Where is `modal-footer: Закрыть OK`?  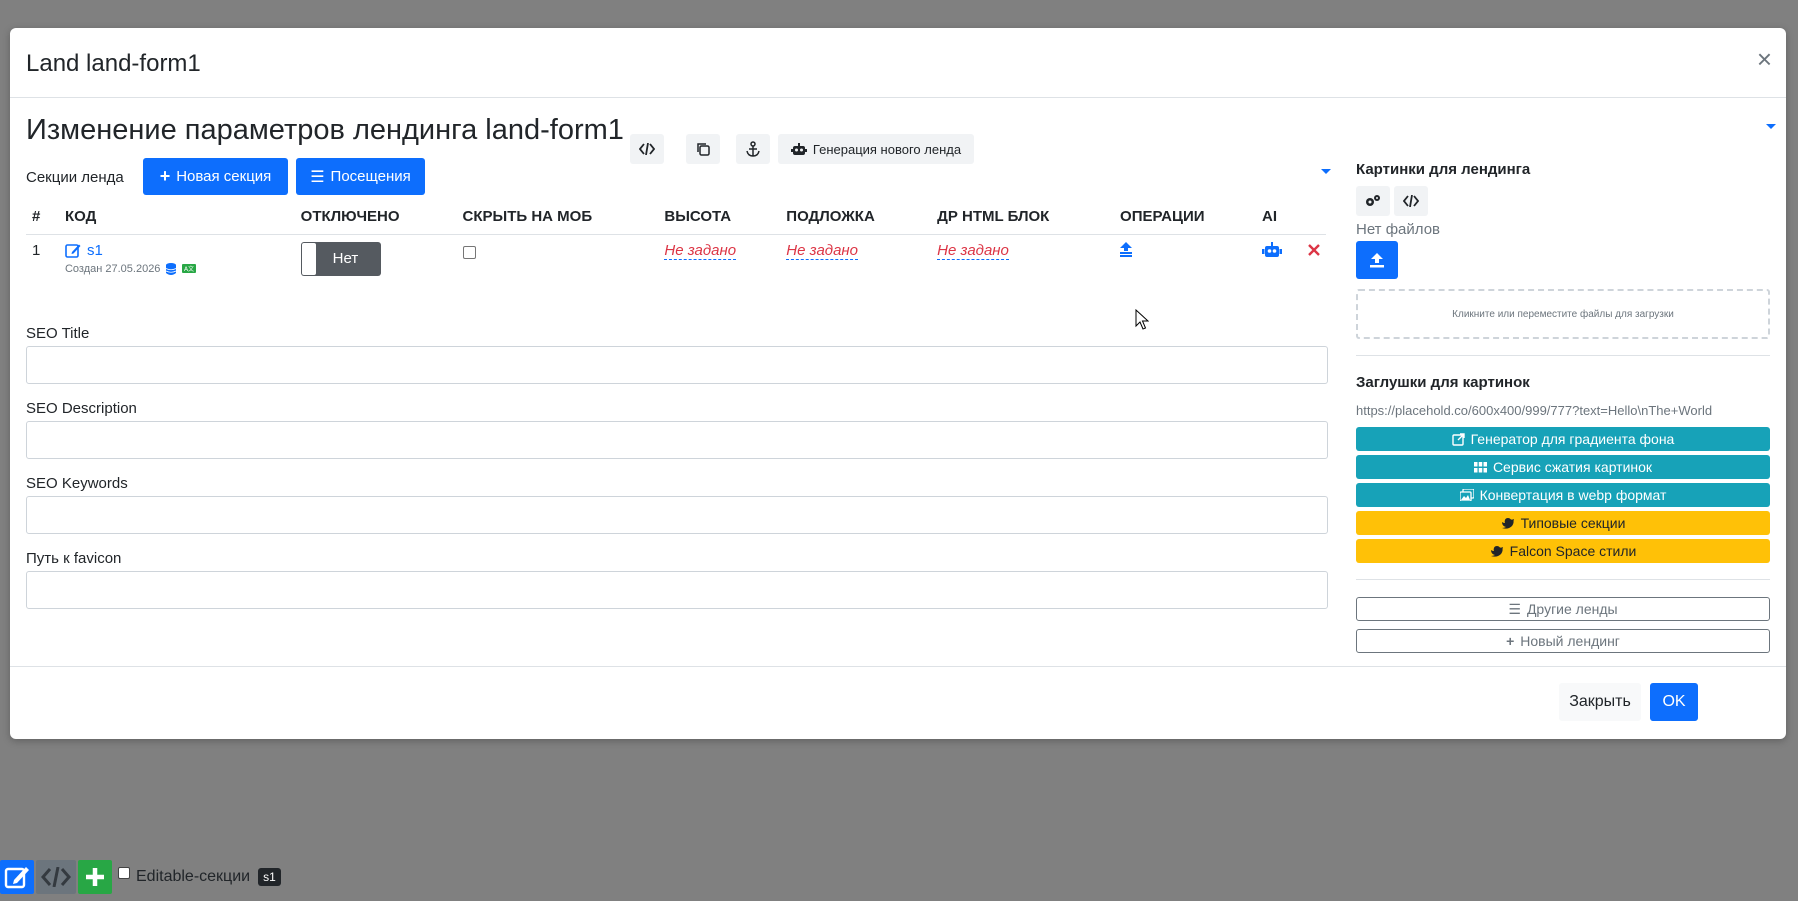
modal-footer: Закрыть OK is located at coordinates (898, 702).